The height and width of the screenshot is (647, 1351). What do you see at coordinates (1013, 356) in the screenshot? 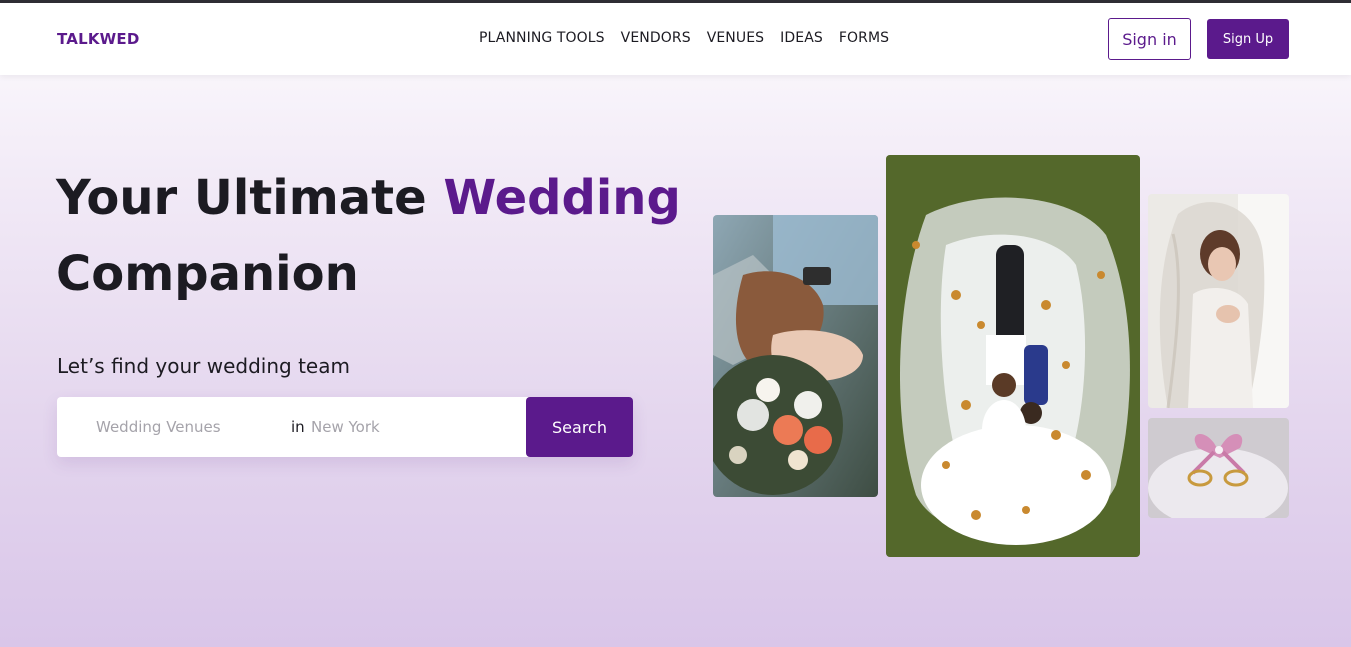
I see `couple-lying-on-grass-photo` at bounding box center [1013, 356].